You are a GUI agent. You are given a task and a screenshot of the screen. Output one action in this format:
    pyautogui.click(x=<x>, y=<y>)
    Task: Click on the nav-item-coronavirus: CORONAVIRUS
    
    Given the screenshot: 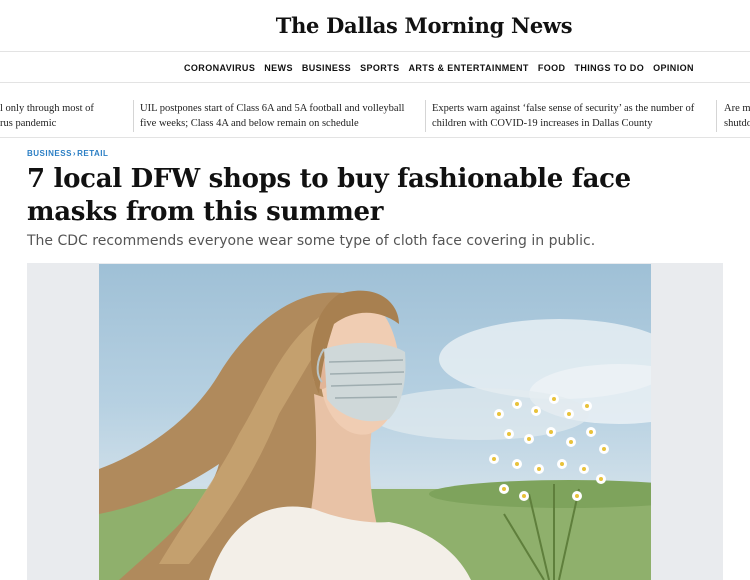 What is the action you would take?
    pyautogui.click(x=219, y=68)
    